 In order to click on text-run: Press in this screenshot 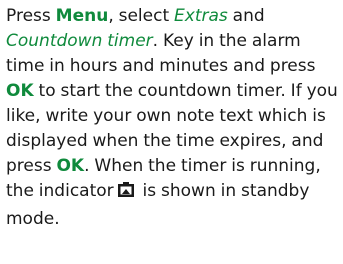, I will do `click(31, 16)`.